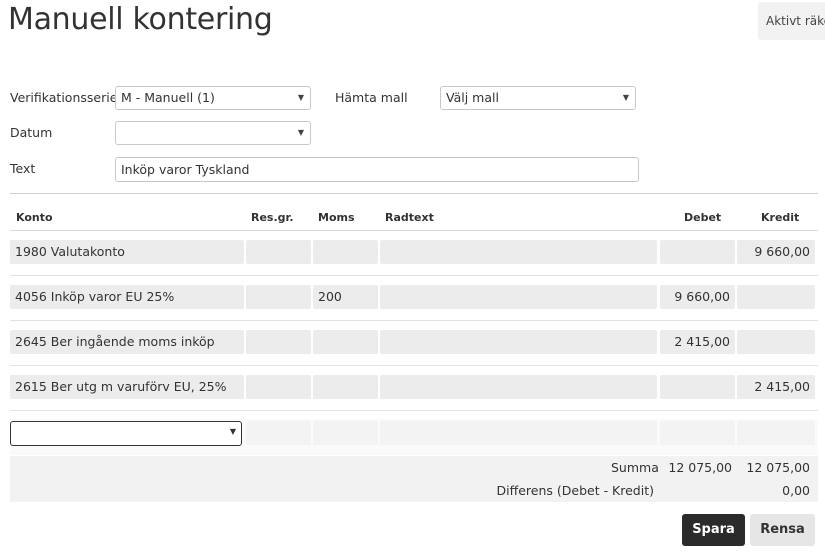  I want to click on divider, so click(414, 193).